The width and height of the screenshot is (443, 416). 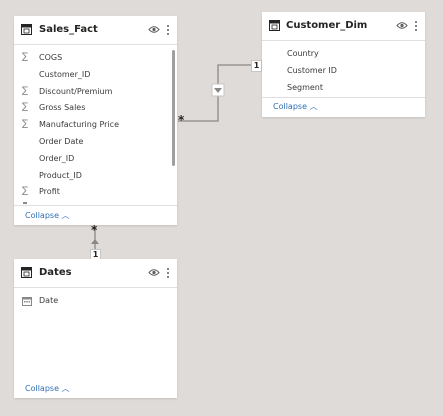 I want to click on field-label: Discount/Premium, so click(x=76, y=91).